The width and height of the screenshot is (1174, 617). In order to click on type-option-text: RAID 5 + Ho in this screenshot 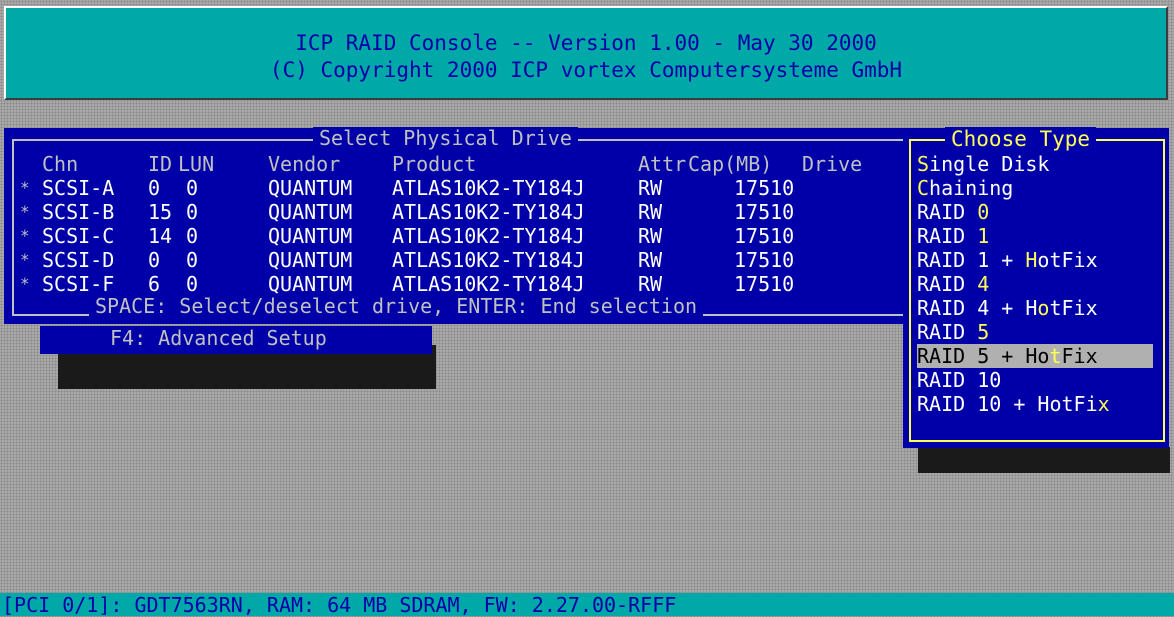, I will do `click(983, 356)`.